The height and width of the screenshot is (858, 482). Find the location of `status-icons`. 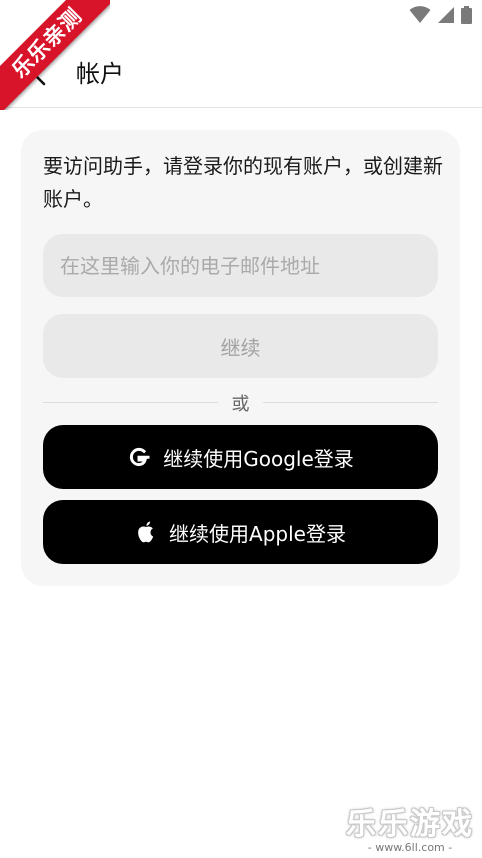

status-icons is located at coordinates (440, 15).